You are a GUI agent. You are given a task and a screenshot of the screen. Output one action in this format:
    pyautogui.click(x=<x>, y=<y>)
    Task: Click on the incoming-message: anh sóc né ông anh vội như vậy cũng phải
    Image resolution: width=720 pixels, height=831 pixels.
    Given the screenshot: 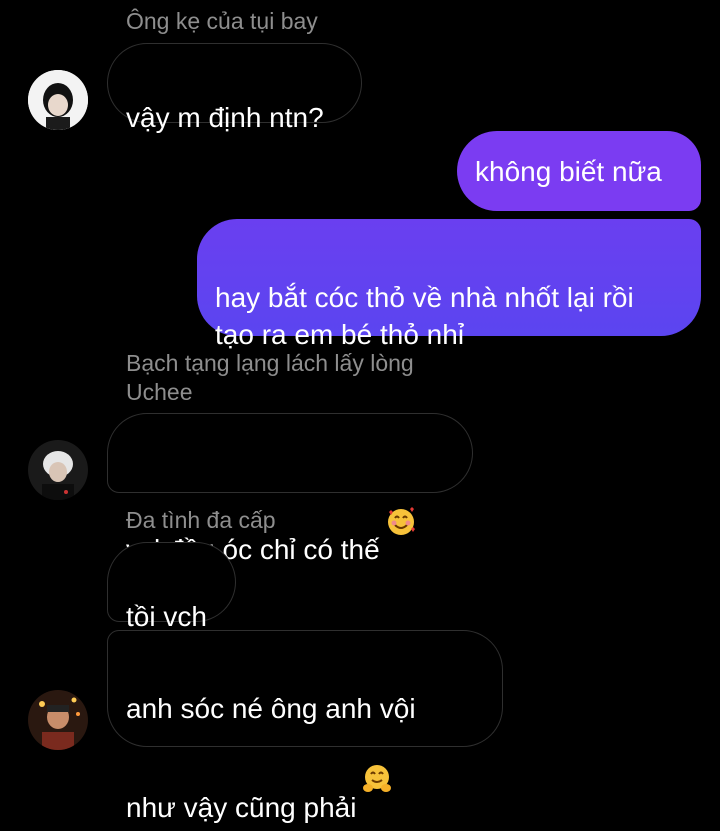 What is the action you would take?
    pyautogui.click(x=305, y=726)
    